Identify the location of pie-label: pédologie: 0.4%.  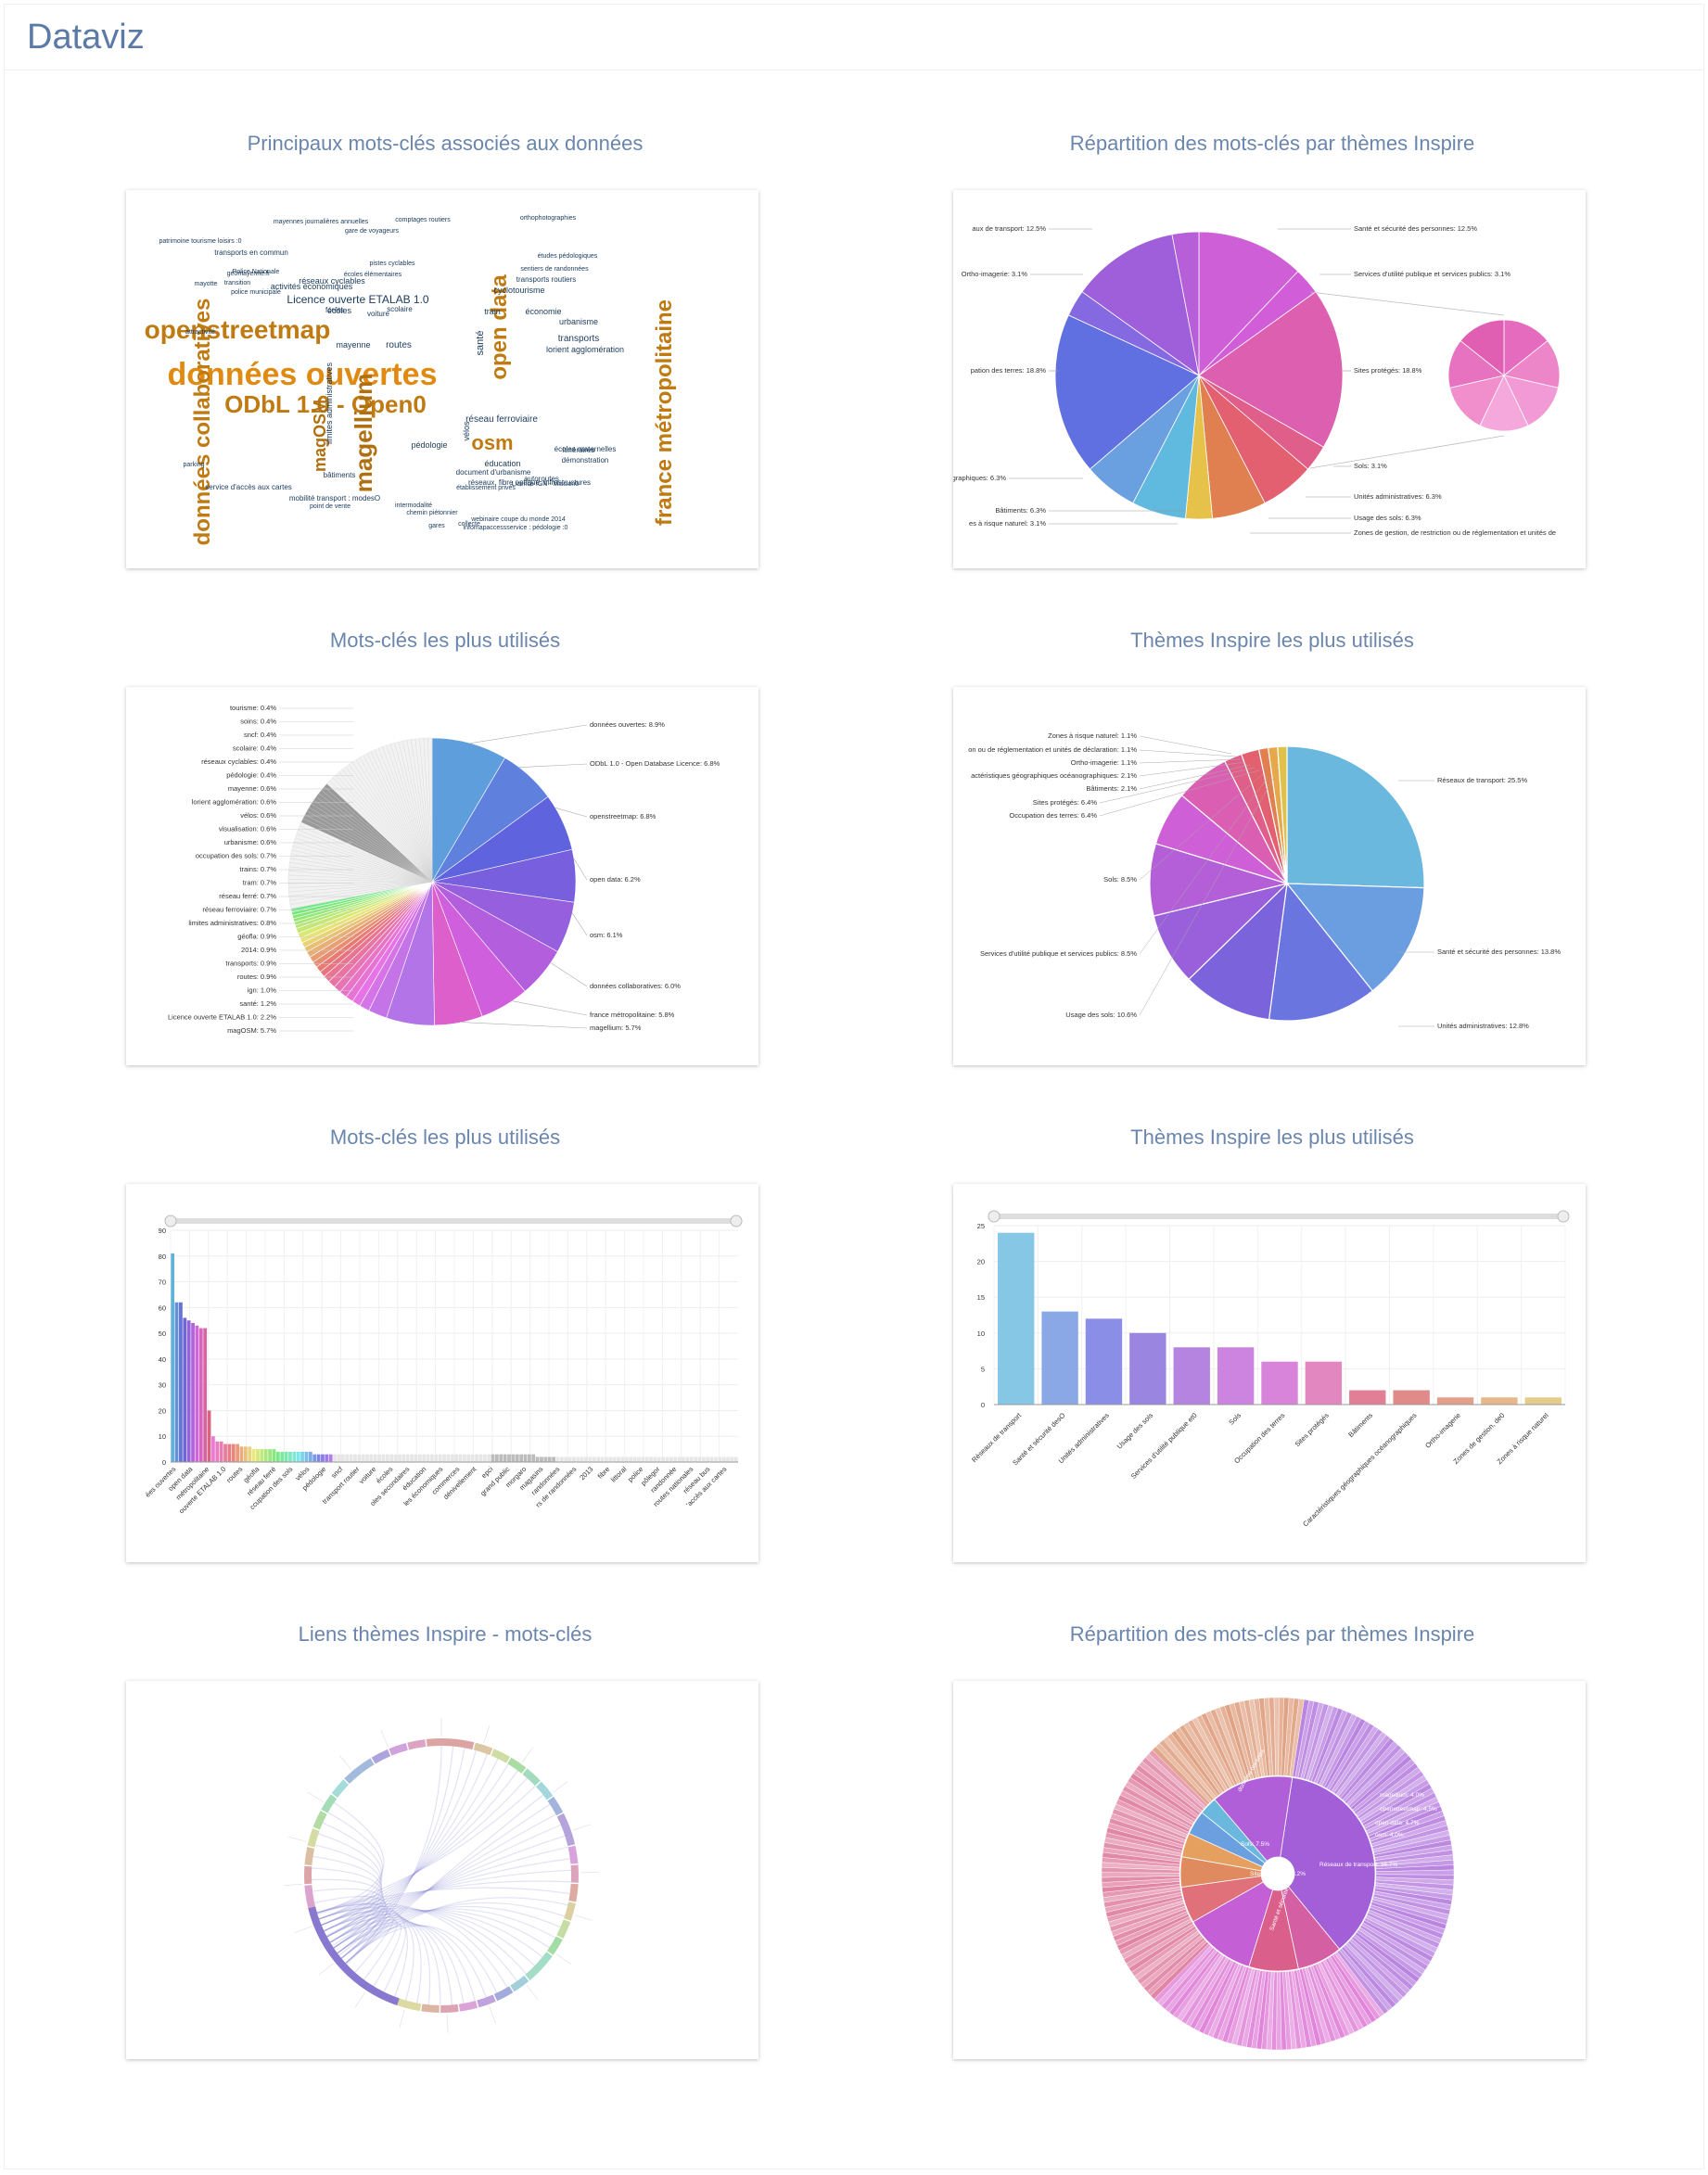
(251, 775).